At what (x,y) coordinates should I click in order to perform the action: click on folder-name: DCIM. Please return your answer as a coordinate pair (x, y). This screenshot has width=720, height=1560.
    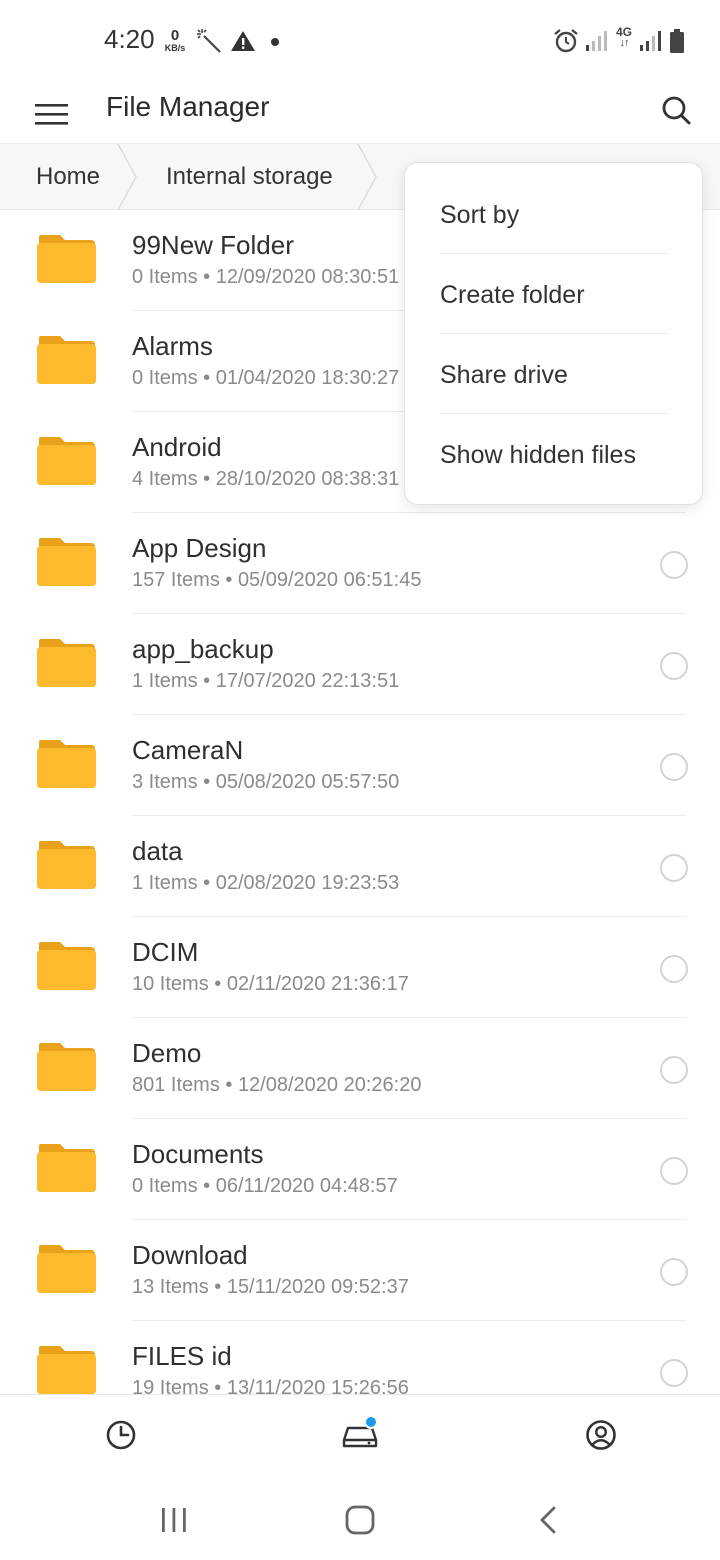
    Looking at the image, I should click on (165, 952).